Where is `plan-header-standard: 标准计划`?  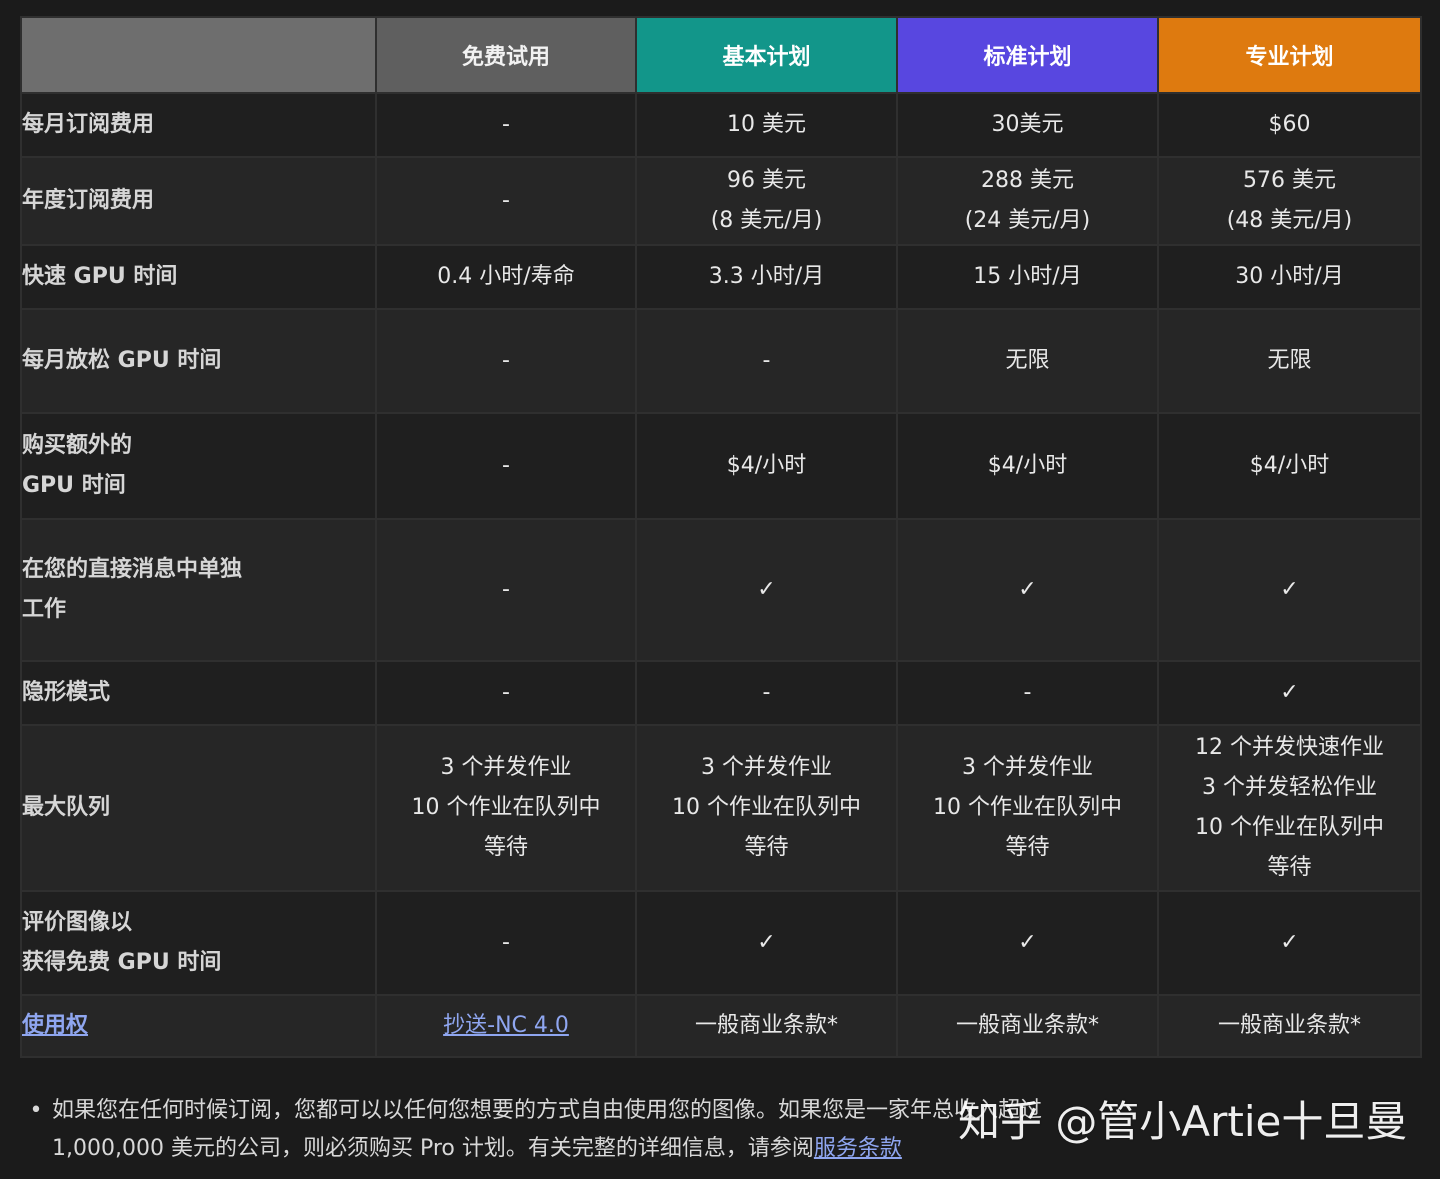 plan-header-standard: 标准计划 is located at coordinates (1027, 55).